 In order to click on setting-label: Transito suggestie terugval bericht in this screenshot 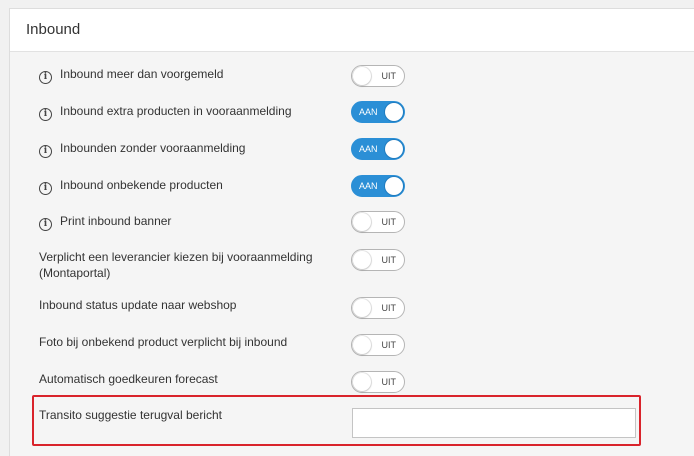, I will do `click(130, 415)`.